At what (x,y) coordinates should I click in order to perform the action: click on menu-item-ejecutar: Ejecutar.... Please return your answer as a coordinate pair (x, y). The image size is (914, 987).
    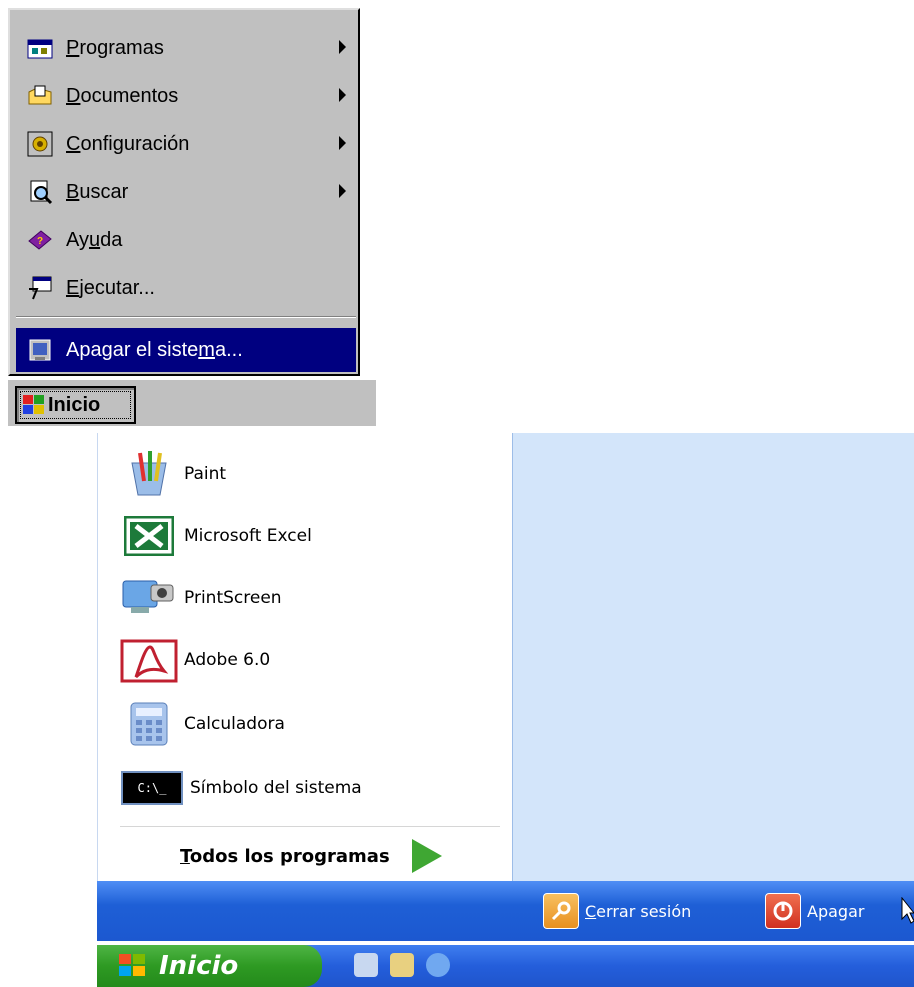
    Looking at the image, I should click on (186, 288).